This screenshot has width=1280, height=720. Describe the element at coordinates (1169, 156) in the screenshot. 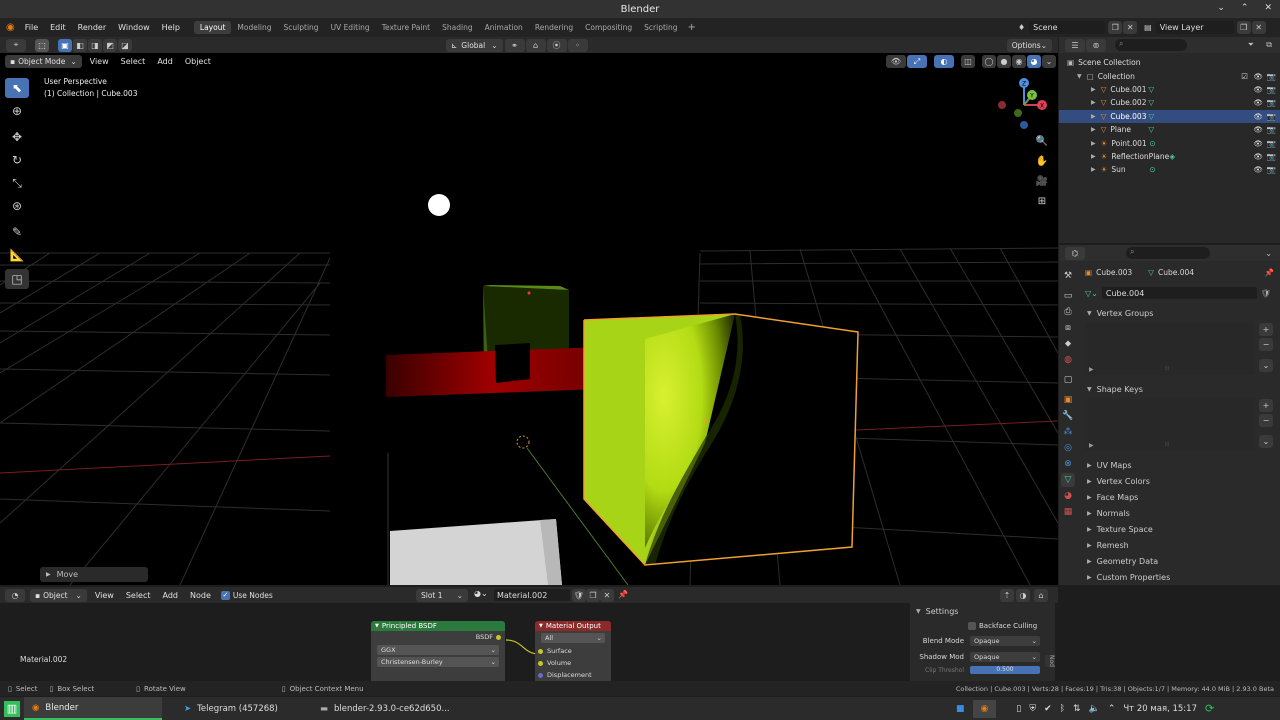

I see `outliner-row-object: ▶ ☀ ReflectionPlane ◈ 👁 📷` at that location.